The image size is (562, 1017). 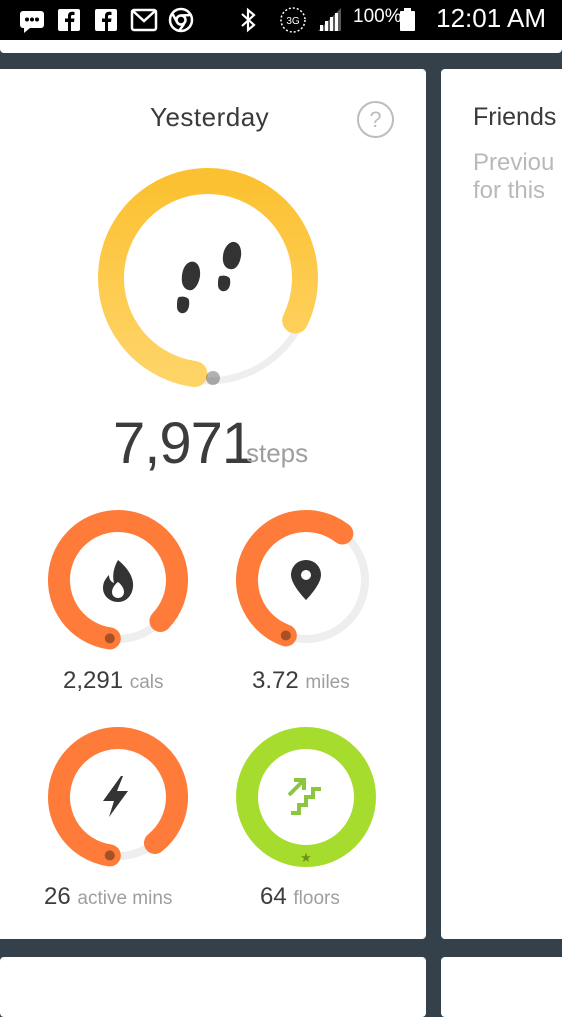 I want to click on steps-ring-progress, so click(x=208, y=278).